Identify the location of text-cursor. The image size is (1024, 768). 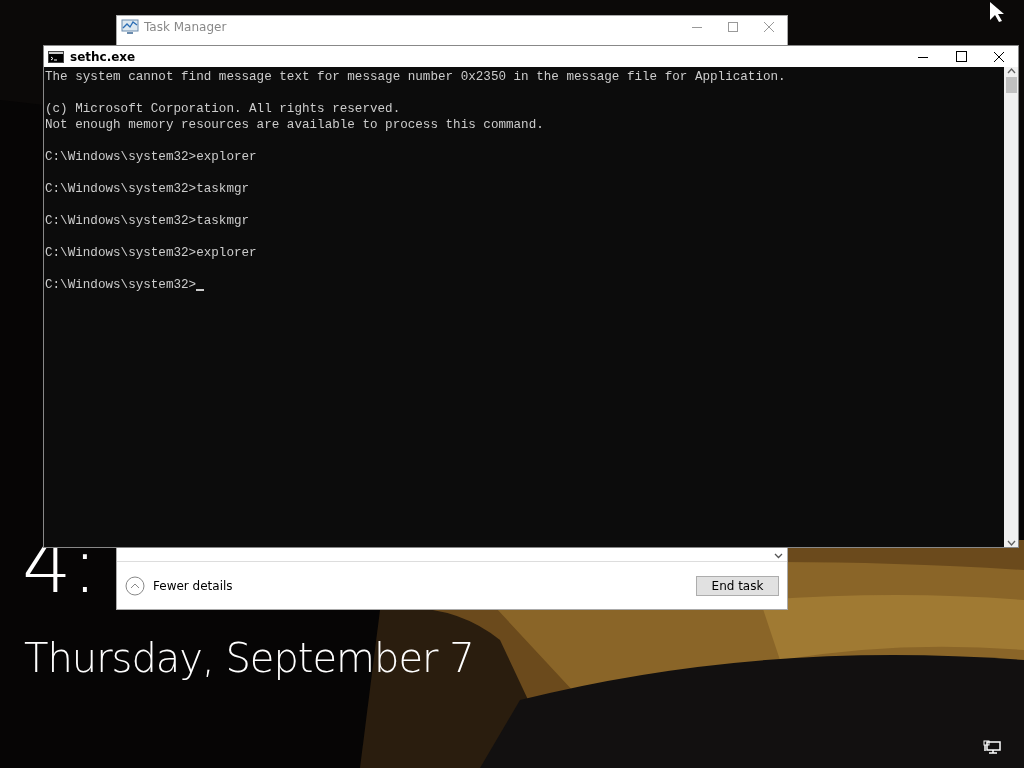
(200, 290).